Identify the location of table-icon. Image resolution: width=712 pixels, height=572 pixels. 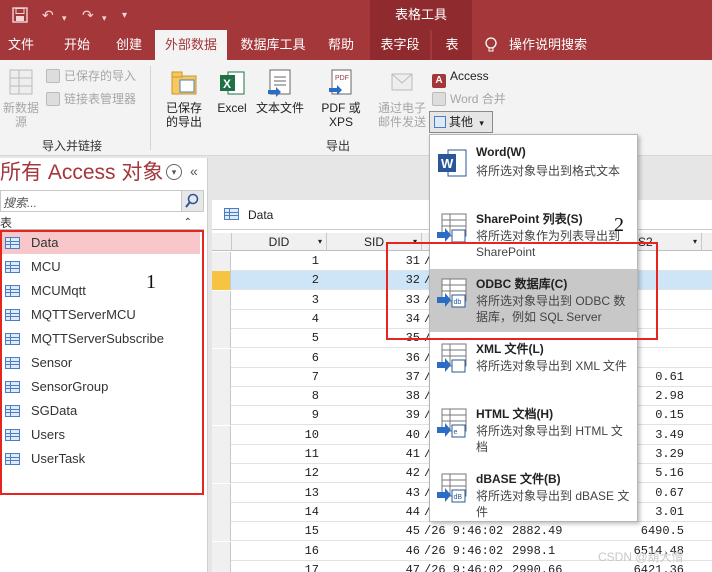
(231, 214).